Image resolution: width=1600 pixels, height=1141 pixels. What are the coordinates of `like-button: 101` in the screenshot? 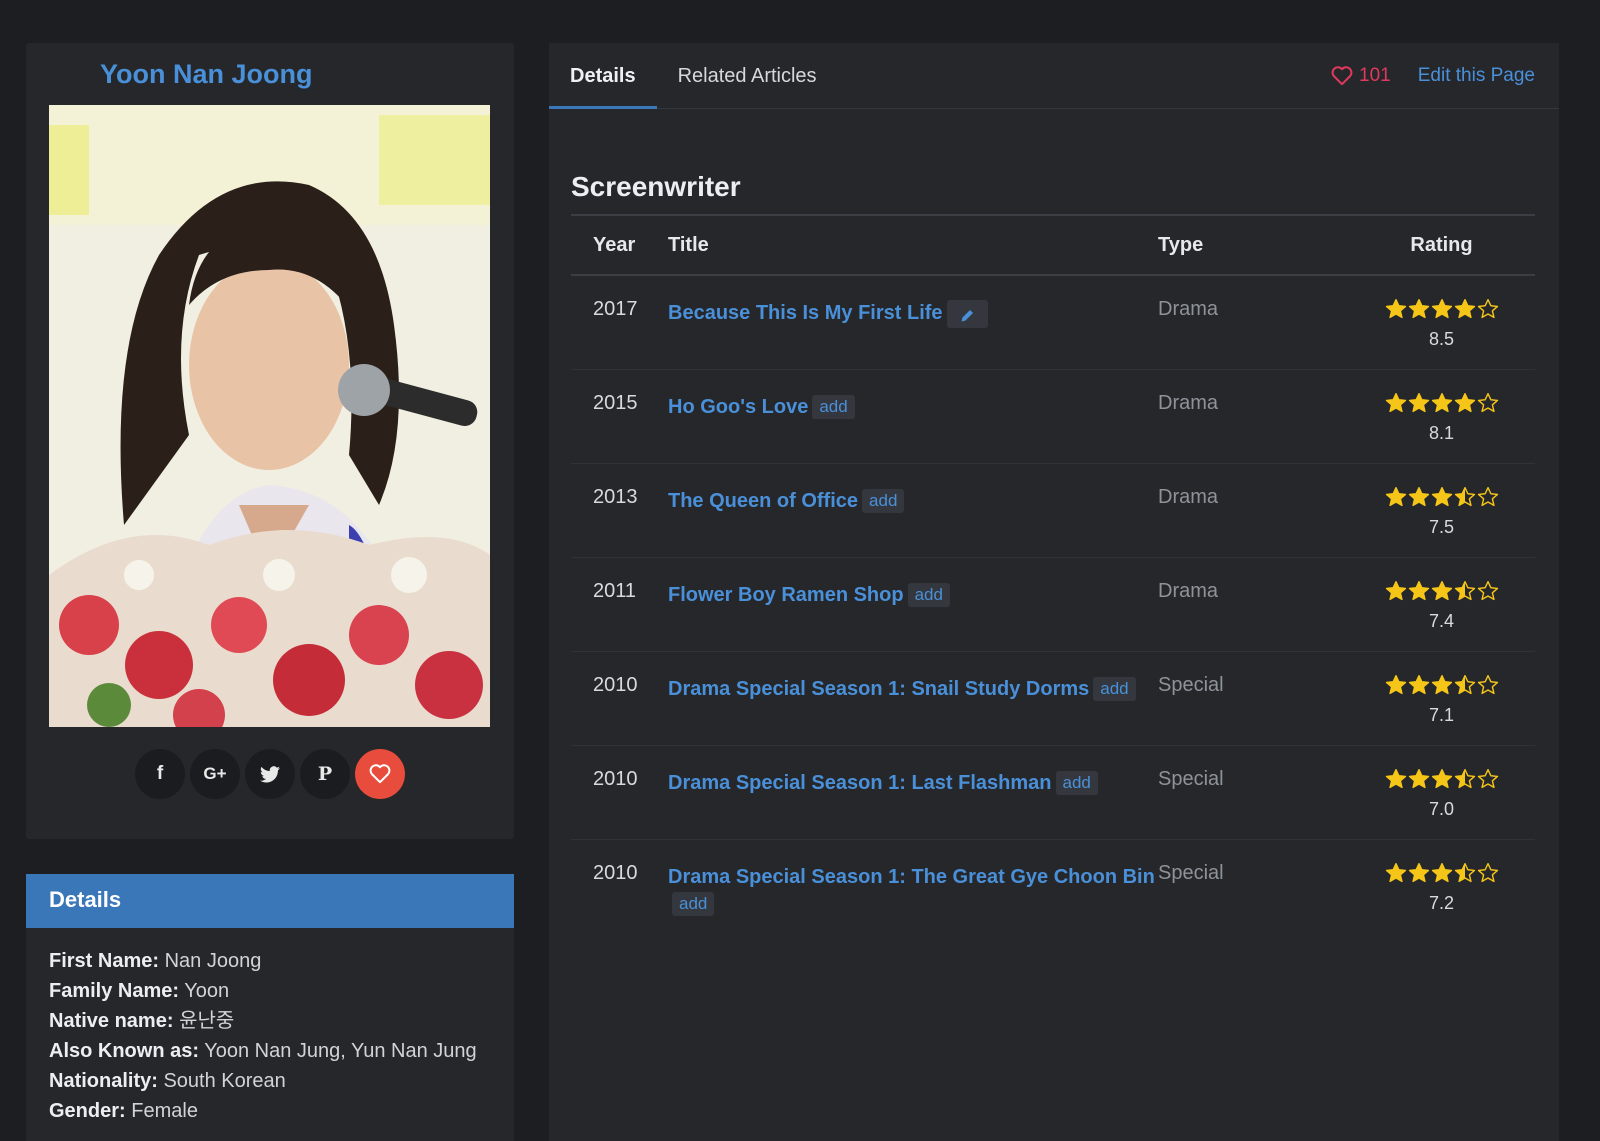 It's located at (1361, 76).